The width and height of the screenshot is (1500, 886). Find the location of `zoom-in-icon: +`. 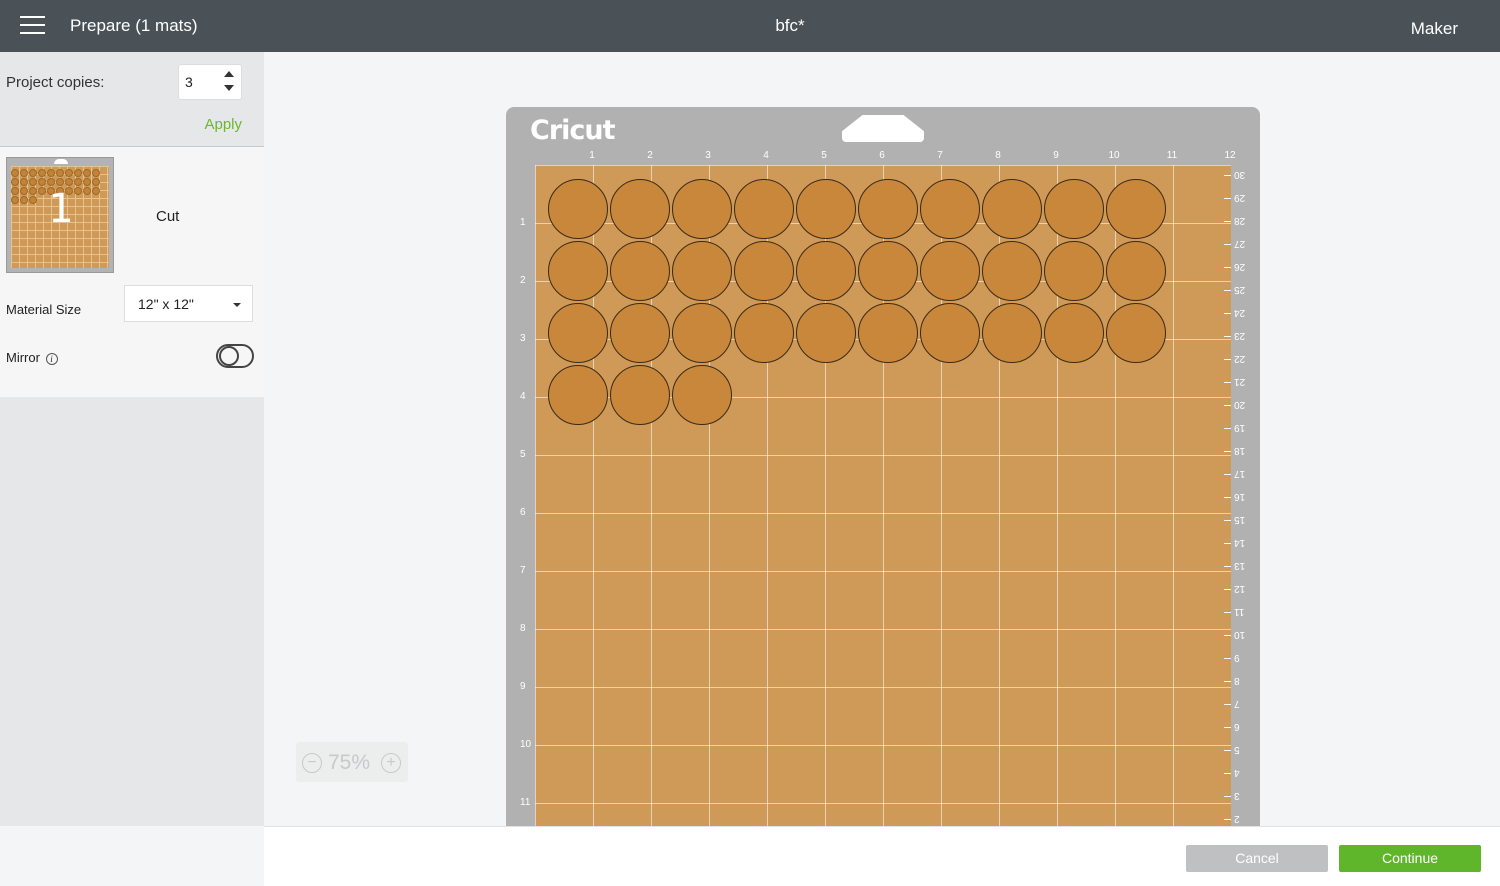

zoom-in-icon: + is located at coordinates (391, 763).